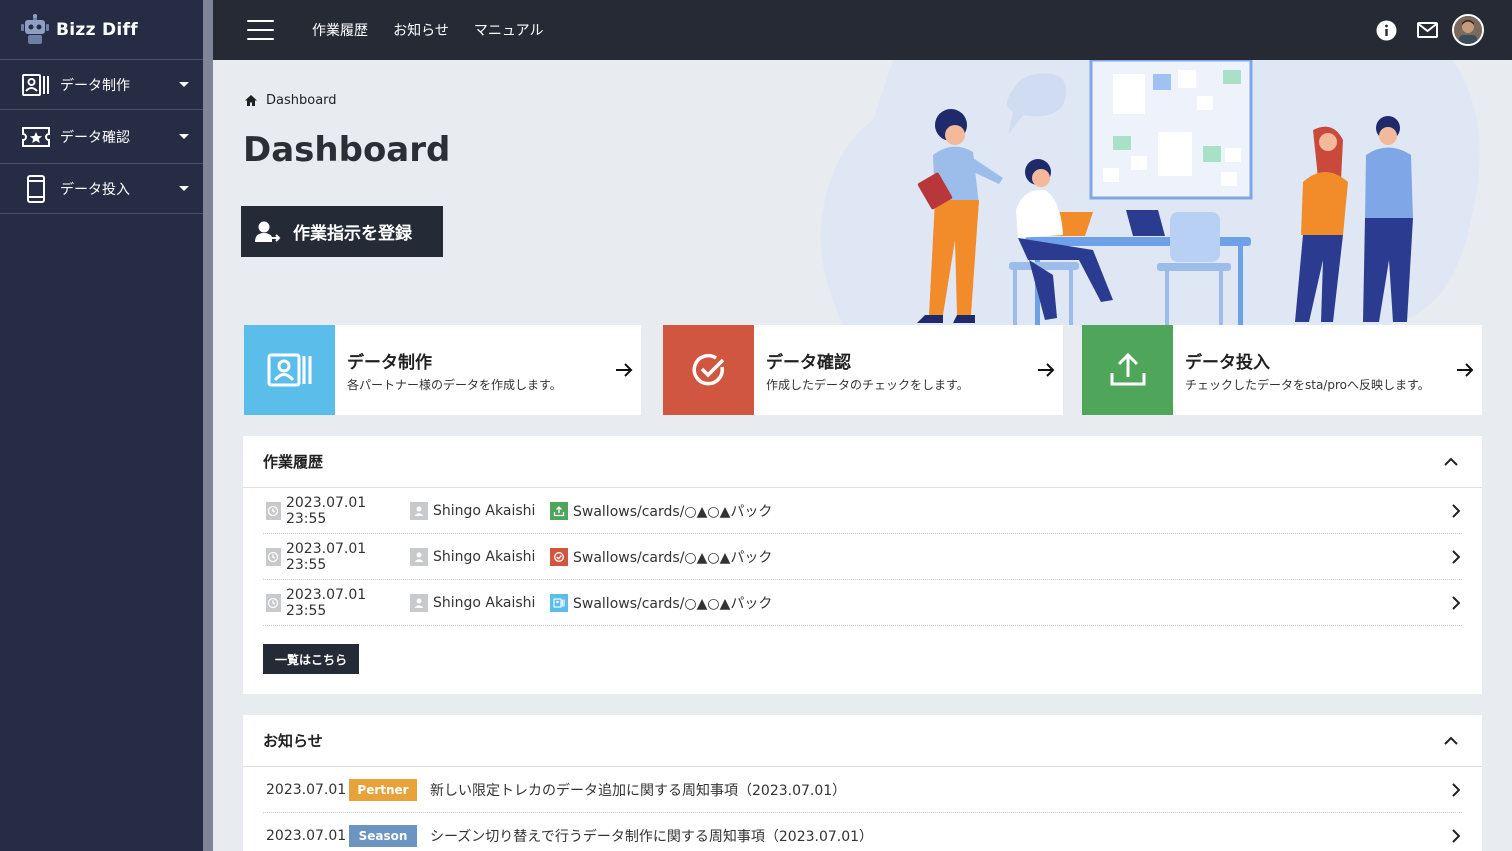 This screenshot has height=851, width=1512. What do you see at coordinates (268, 232) in the screenshot?
I see `user-arrow-icon` at bounding box center [268, 232].